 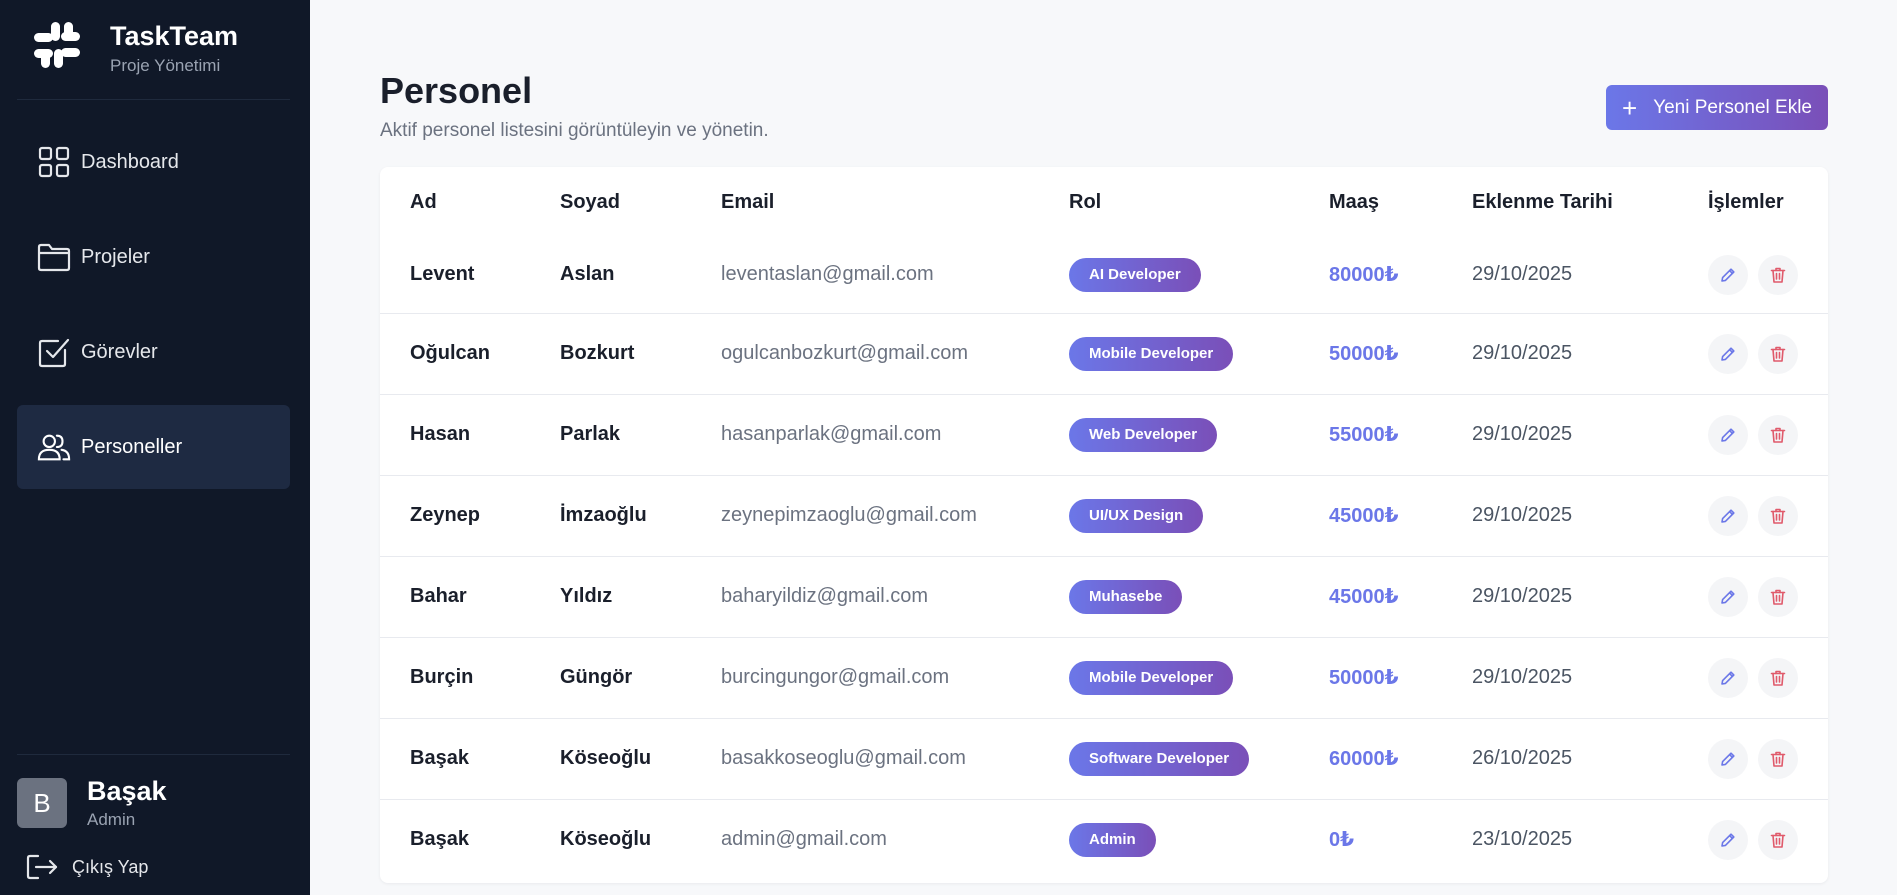 I want to click on cell-rol: Mobile Developer, so click(x=1169, y=677).